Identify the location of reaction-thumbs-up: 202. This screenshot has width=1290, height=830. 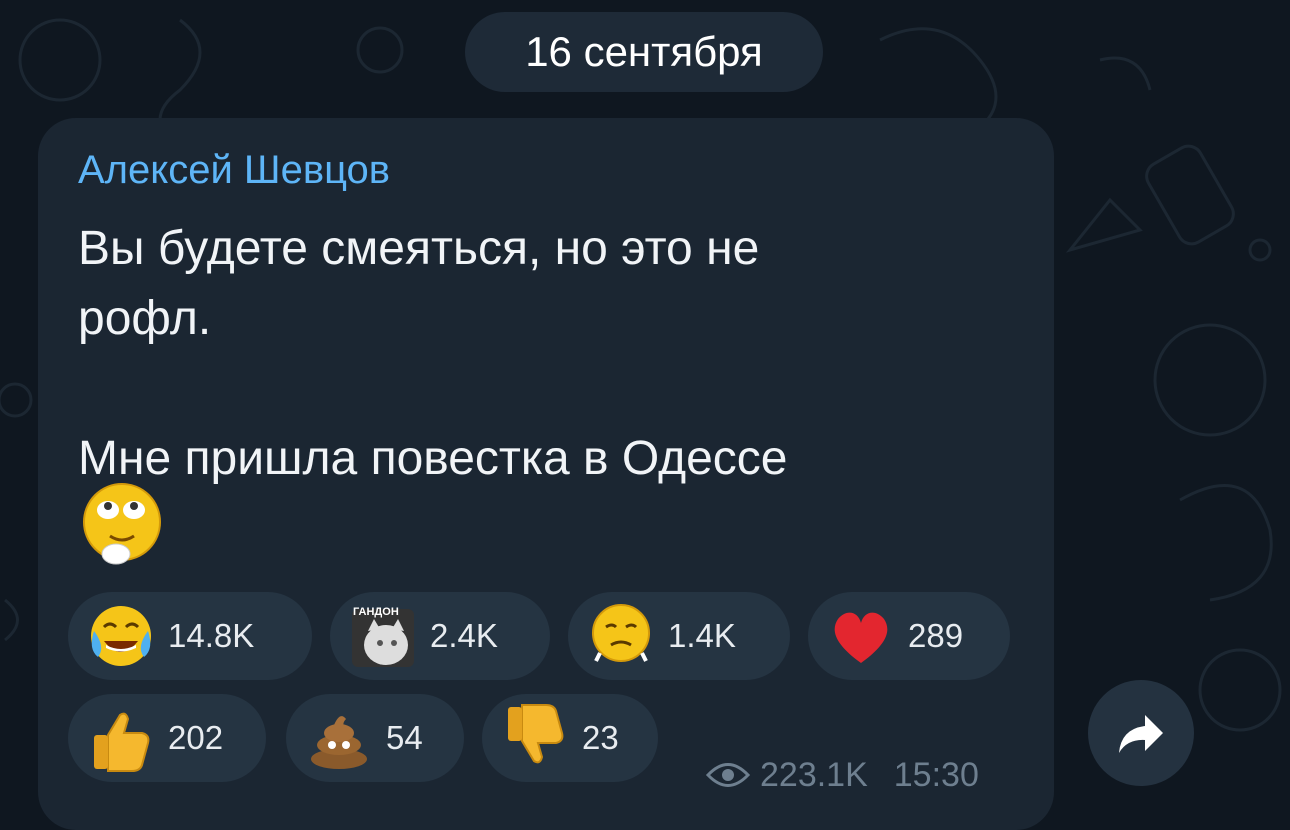
(167, 738).